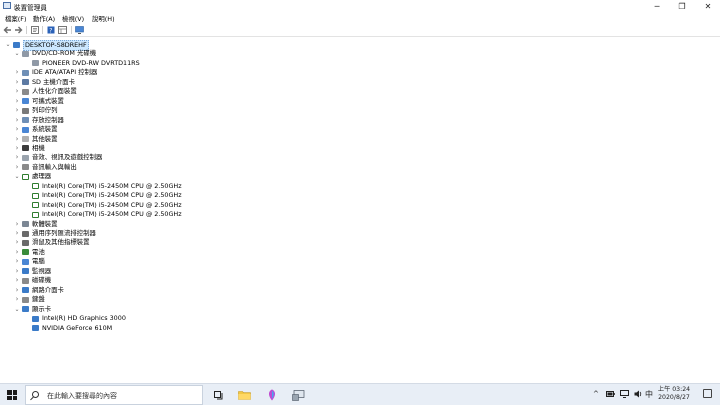 This screenshot has width=720, height=405. What do you see at coordinates (674, 394) in the screenshot?
I see `taskbar-clock: 上午 03:24 2020/8/27` at bounding box center [674, 394].